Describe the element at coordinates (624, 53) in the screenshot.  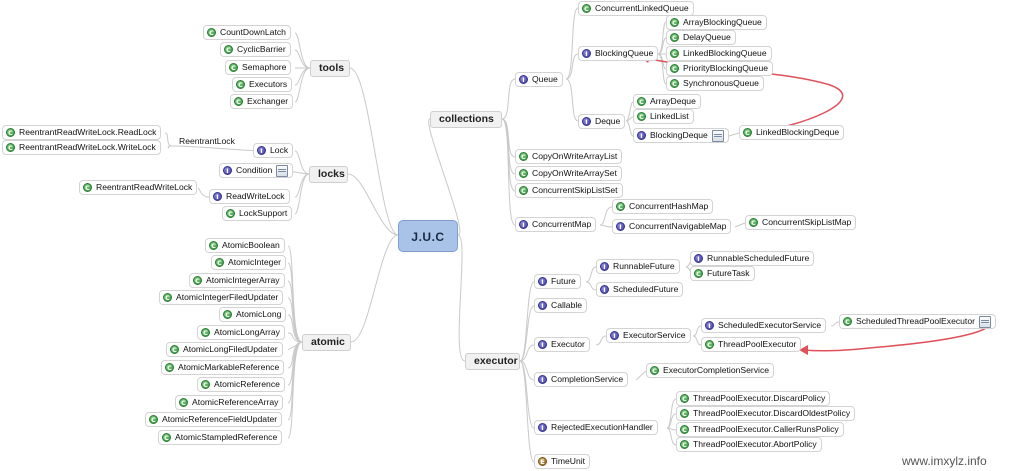
I see `node-label: BlockingQueue` at that location.